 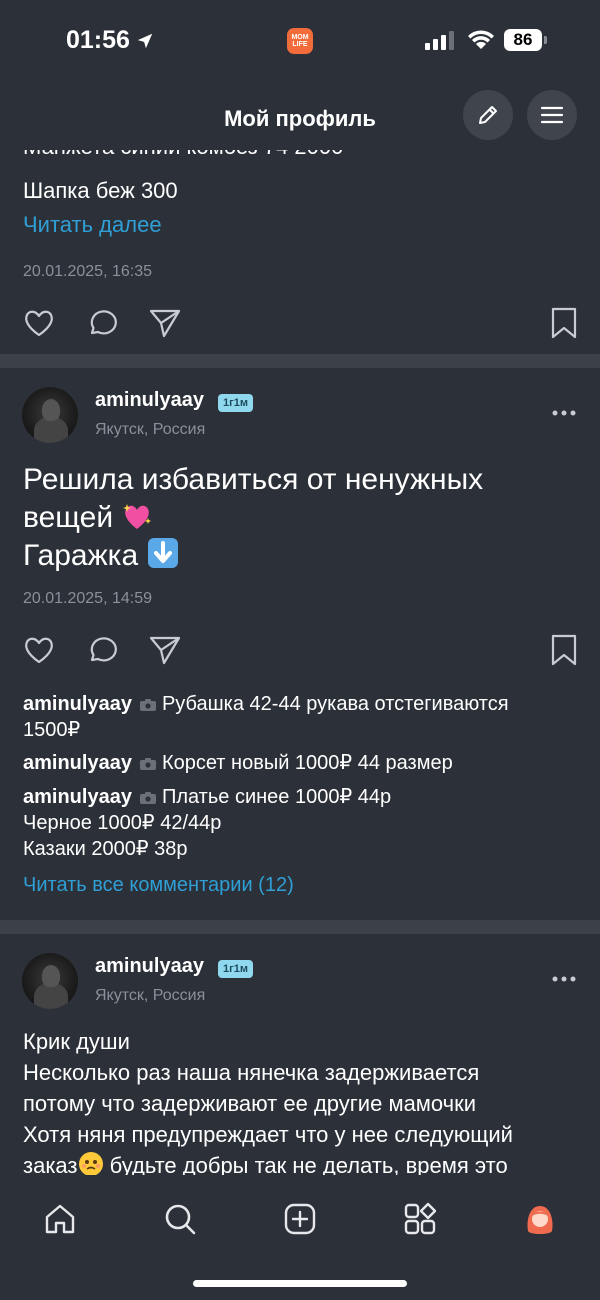 What do you see at coordinates (253, 479) in the screenshot?
I see `post-title-line: Решила избавиться от ненужных` at bounding box center [253, 479].